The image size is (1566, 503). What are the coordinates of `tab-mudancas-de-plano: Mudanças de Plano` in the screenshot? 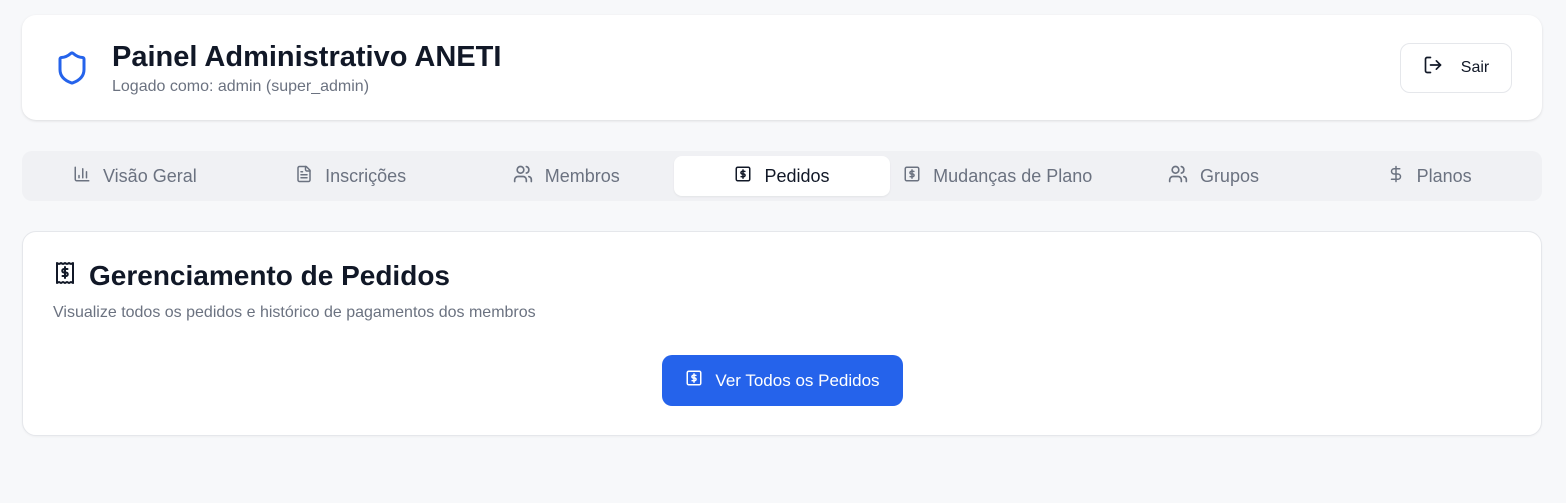 It's located at (998, 176).